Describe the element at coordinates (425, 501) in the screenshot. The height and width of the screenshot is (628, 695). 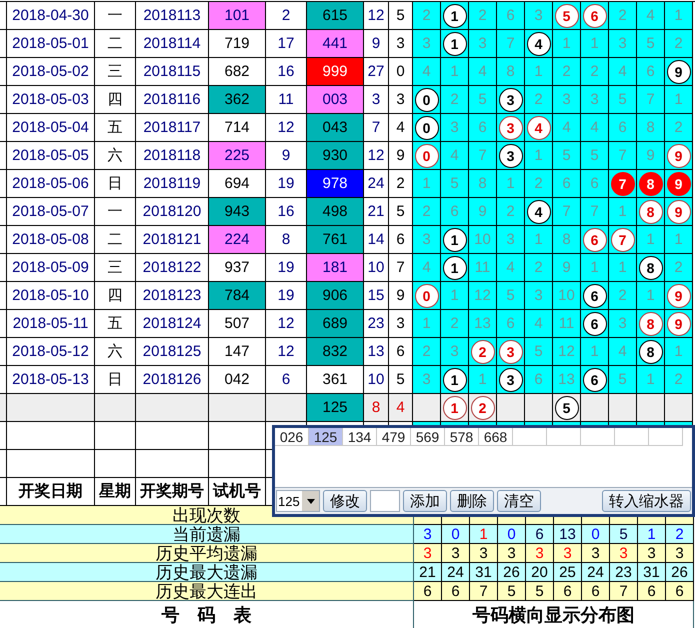
I see `toolbar-button: 添加` at that location.